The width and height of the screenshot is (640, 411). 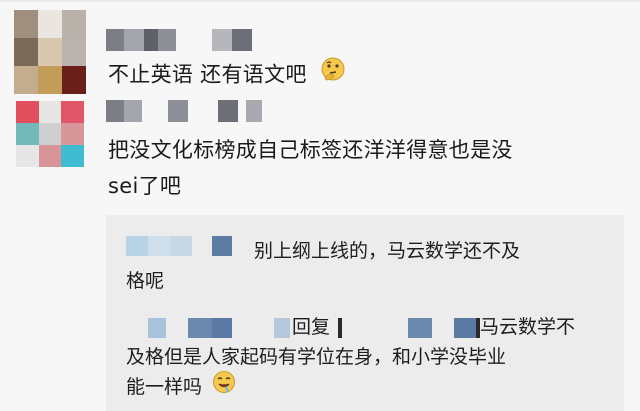 What do you see at coordinates (164, 387) in the screenshot?
I see `reply-text: 能一样吗` at bounding box center [164, 387].